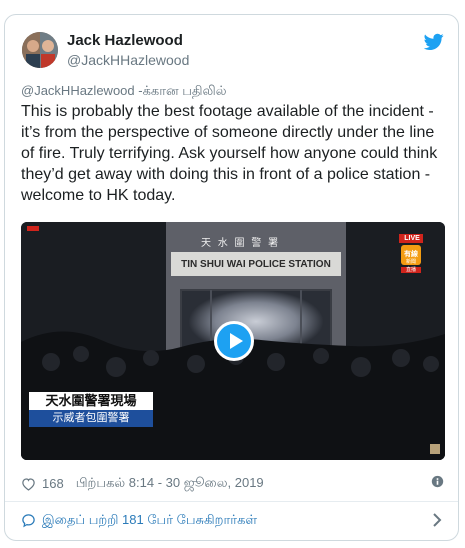 The height and width of the screenshot is (548, 465). Describe the element at coordinates (53, 483) in the screenshot. I see `like-count: 168` at that location.